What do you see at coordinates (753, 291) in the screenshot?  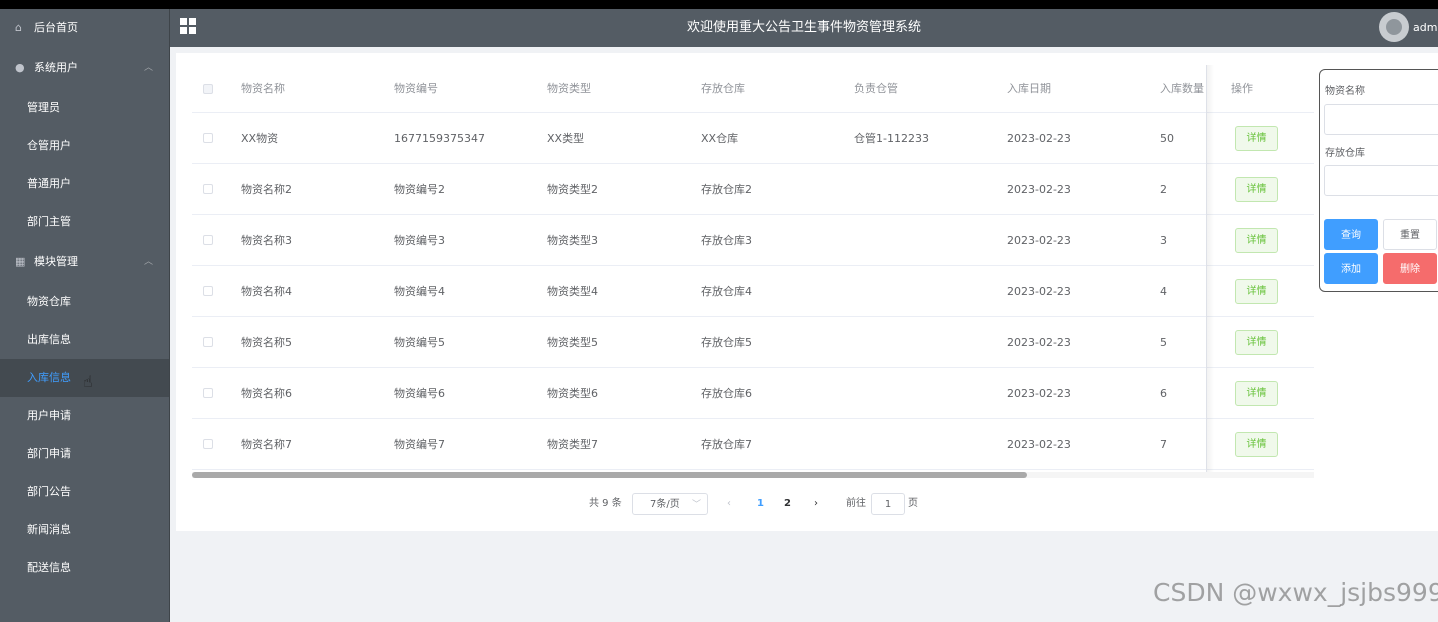 I see `table-row: 物资名称4 物资编号4 物资类型4 存放仓库4 2023-02-23 4 详情` at bounding box center [753, 291].